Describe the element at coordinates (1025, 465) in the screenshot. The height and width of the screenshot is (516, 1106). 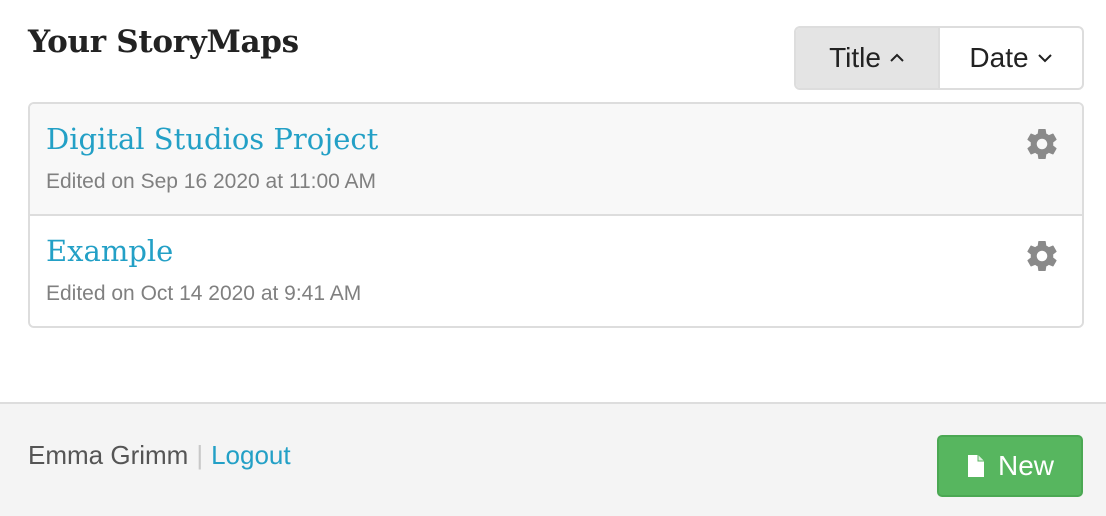
I see `new-button-label: New` at that location.